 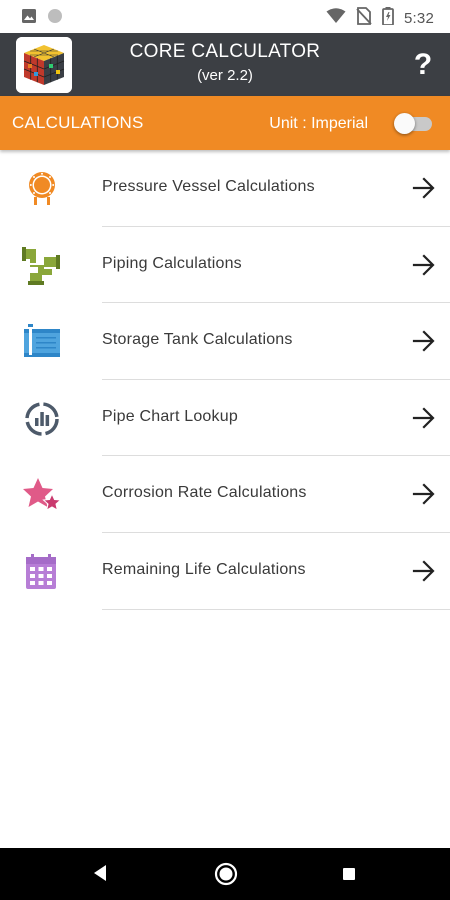 I want to click on list-item-piping: Piping Calculations, so click(x=225, y=265).